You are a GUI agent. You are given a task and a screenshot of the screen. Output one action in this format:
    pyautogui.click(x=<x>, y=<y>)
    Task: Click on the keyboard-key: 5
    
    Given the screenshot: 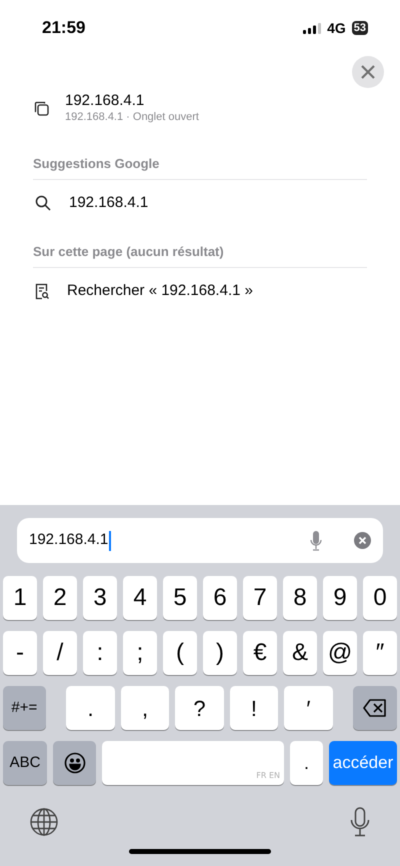 What is the action you would take?
    pyautogui.click(x=180, y=598)
    